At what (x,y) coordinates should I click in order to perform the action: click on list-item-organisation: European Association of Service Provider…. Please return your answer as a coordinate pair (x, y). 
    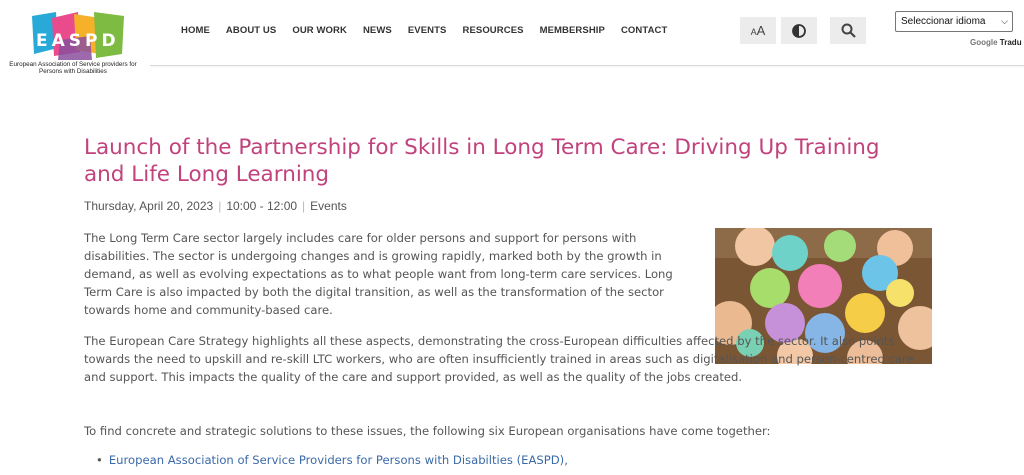
    Looking at the image, I should click on (496, 460).